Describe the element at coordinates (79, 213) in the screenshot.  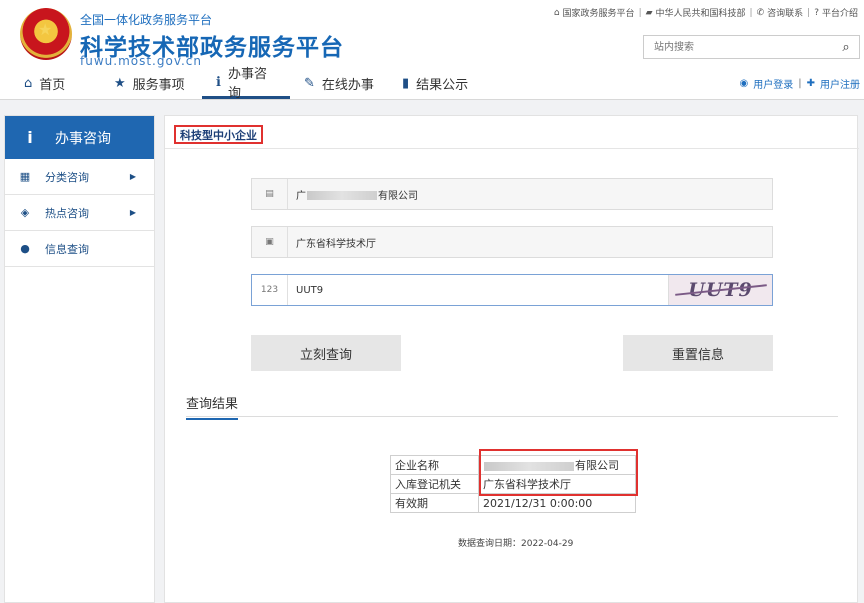
I see `sidebar-item-hot-consult: ◈ 热点咨询 ▶` at that location.